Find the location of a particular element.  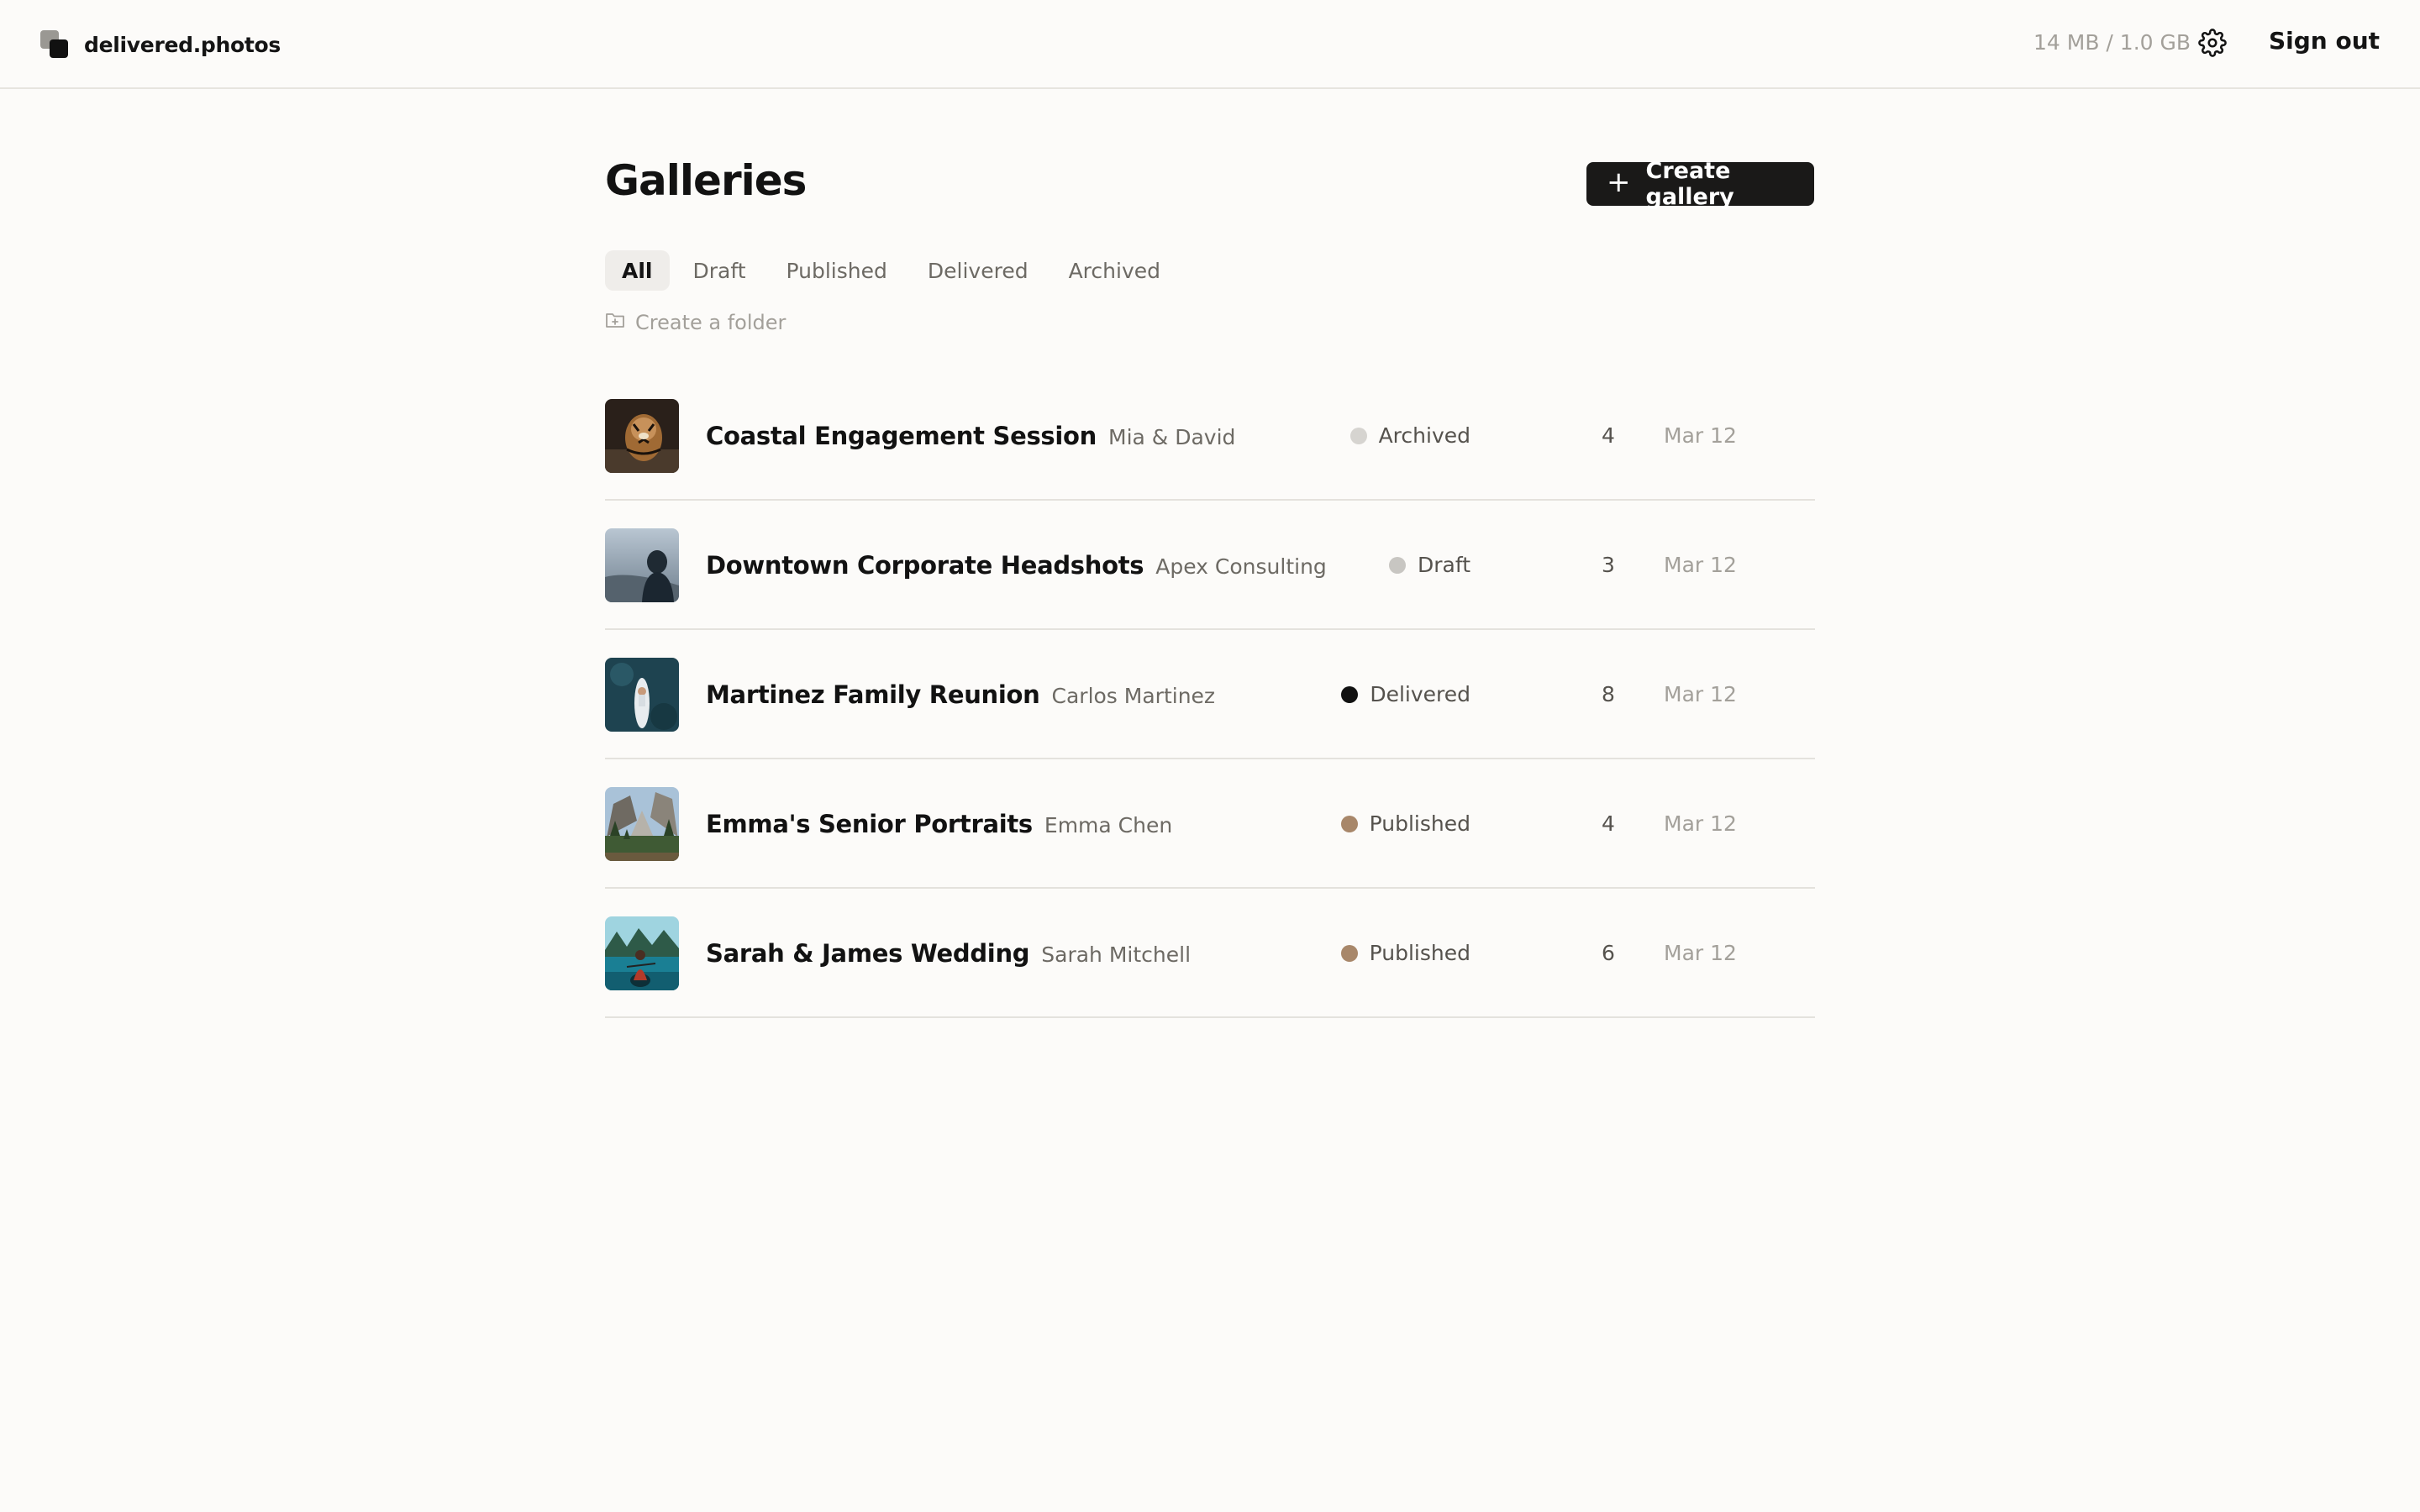

folder-plus-icon is located at coordinates (615, 322).